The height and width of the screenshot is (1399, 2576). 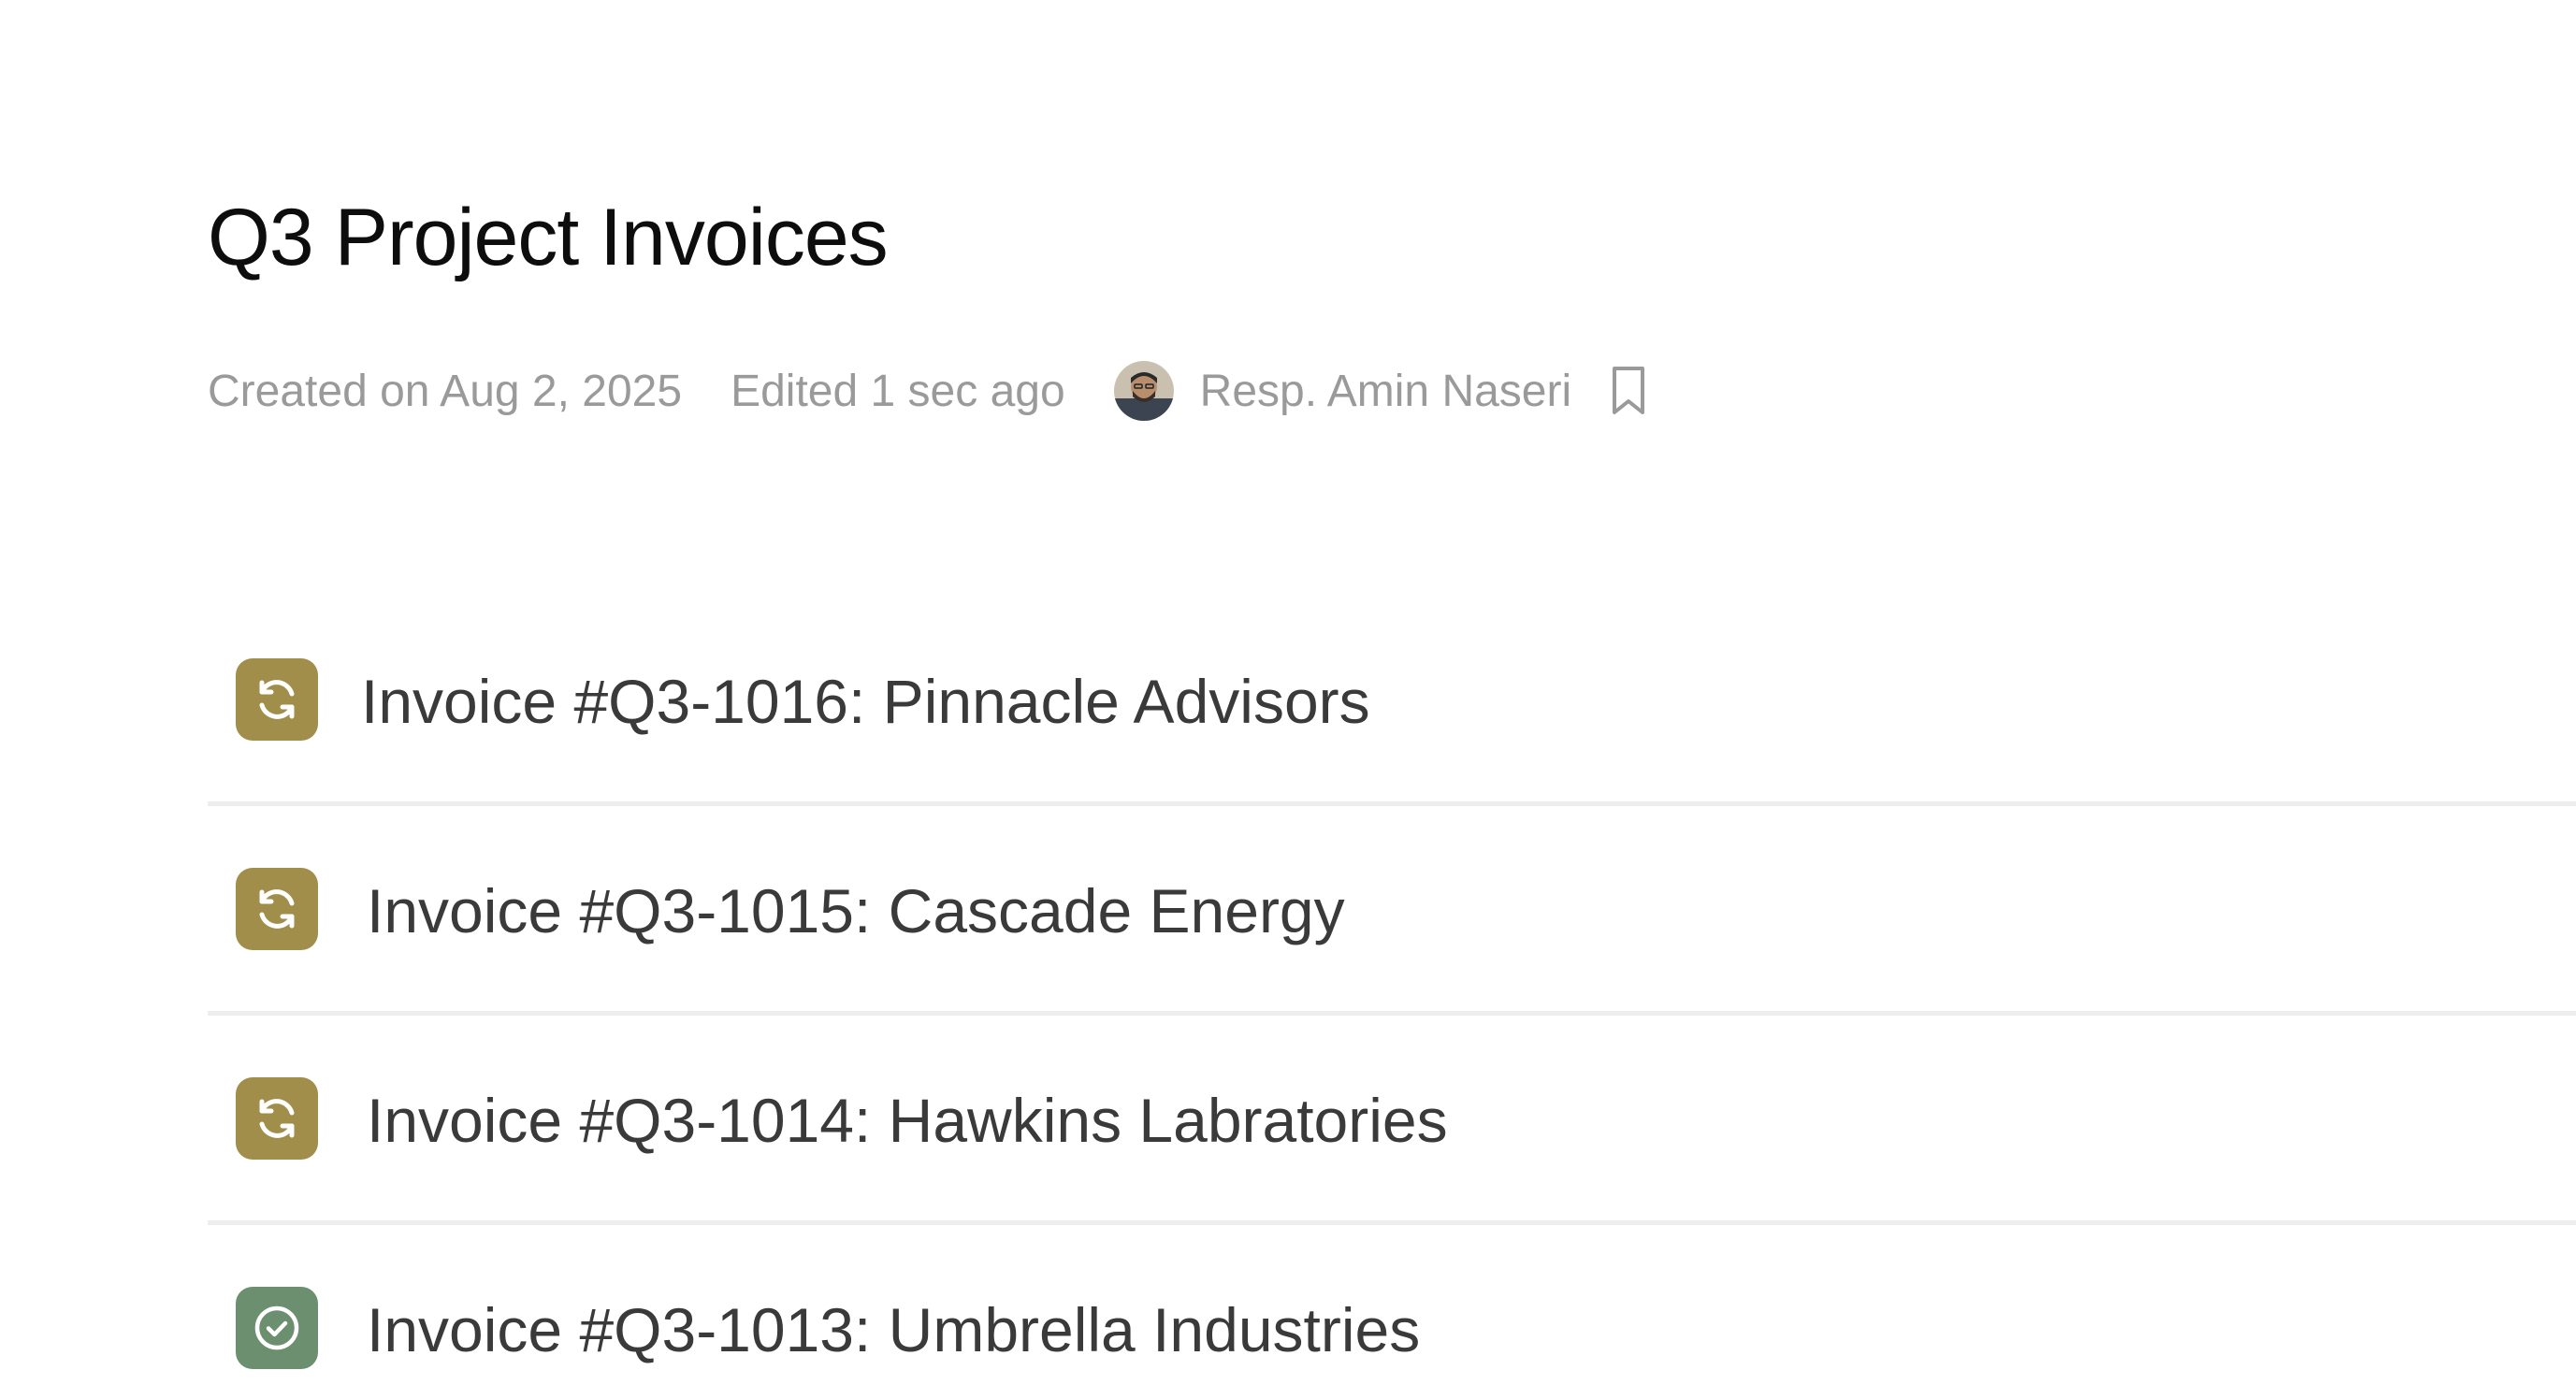 What do you see at coordinates (445, 391) in the screenshot?
I see `created-date: Created on Aug 2, 2025` at bounding box center [445, 391].